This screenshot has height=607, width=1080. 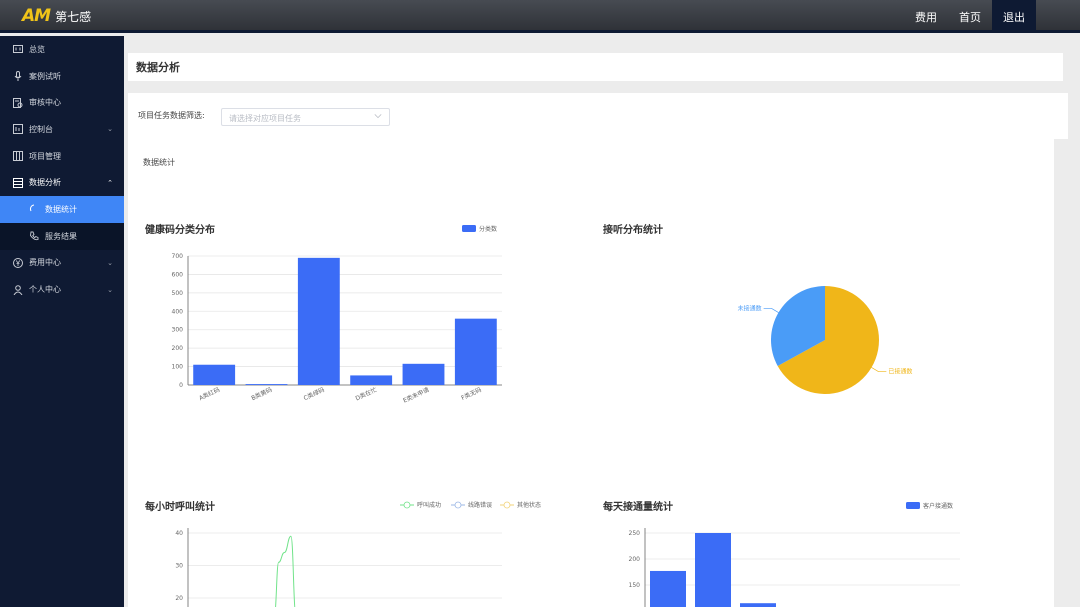 I want to click on nav-home: 首页, so click(x=970, y=16).